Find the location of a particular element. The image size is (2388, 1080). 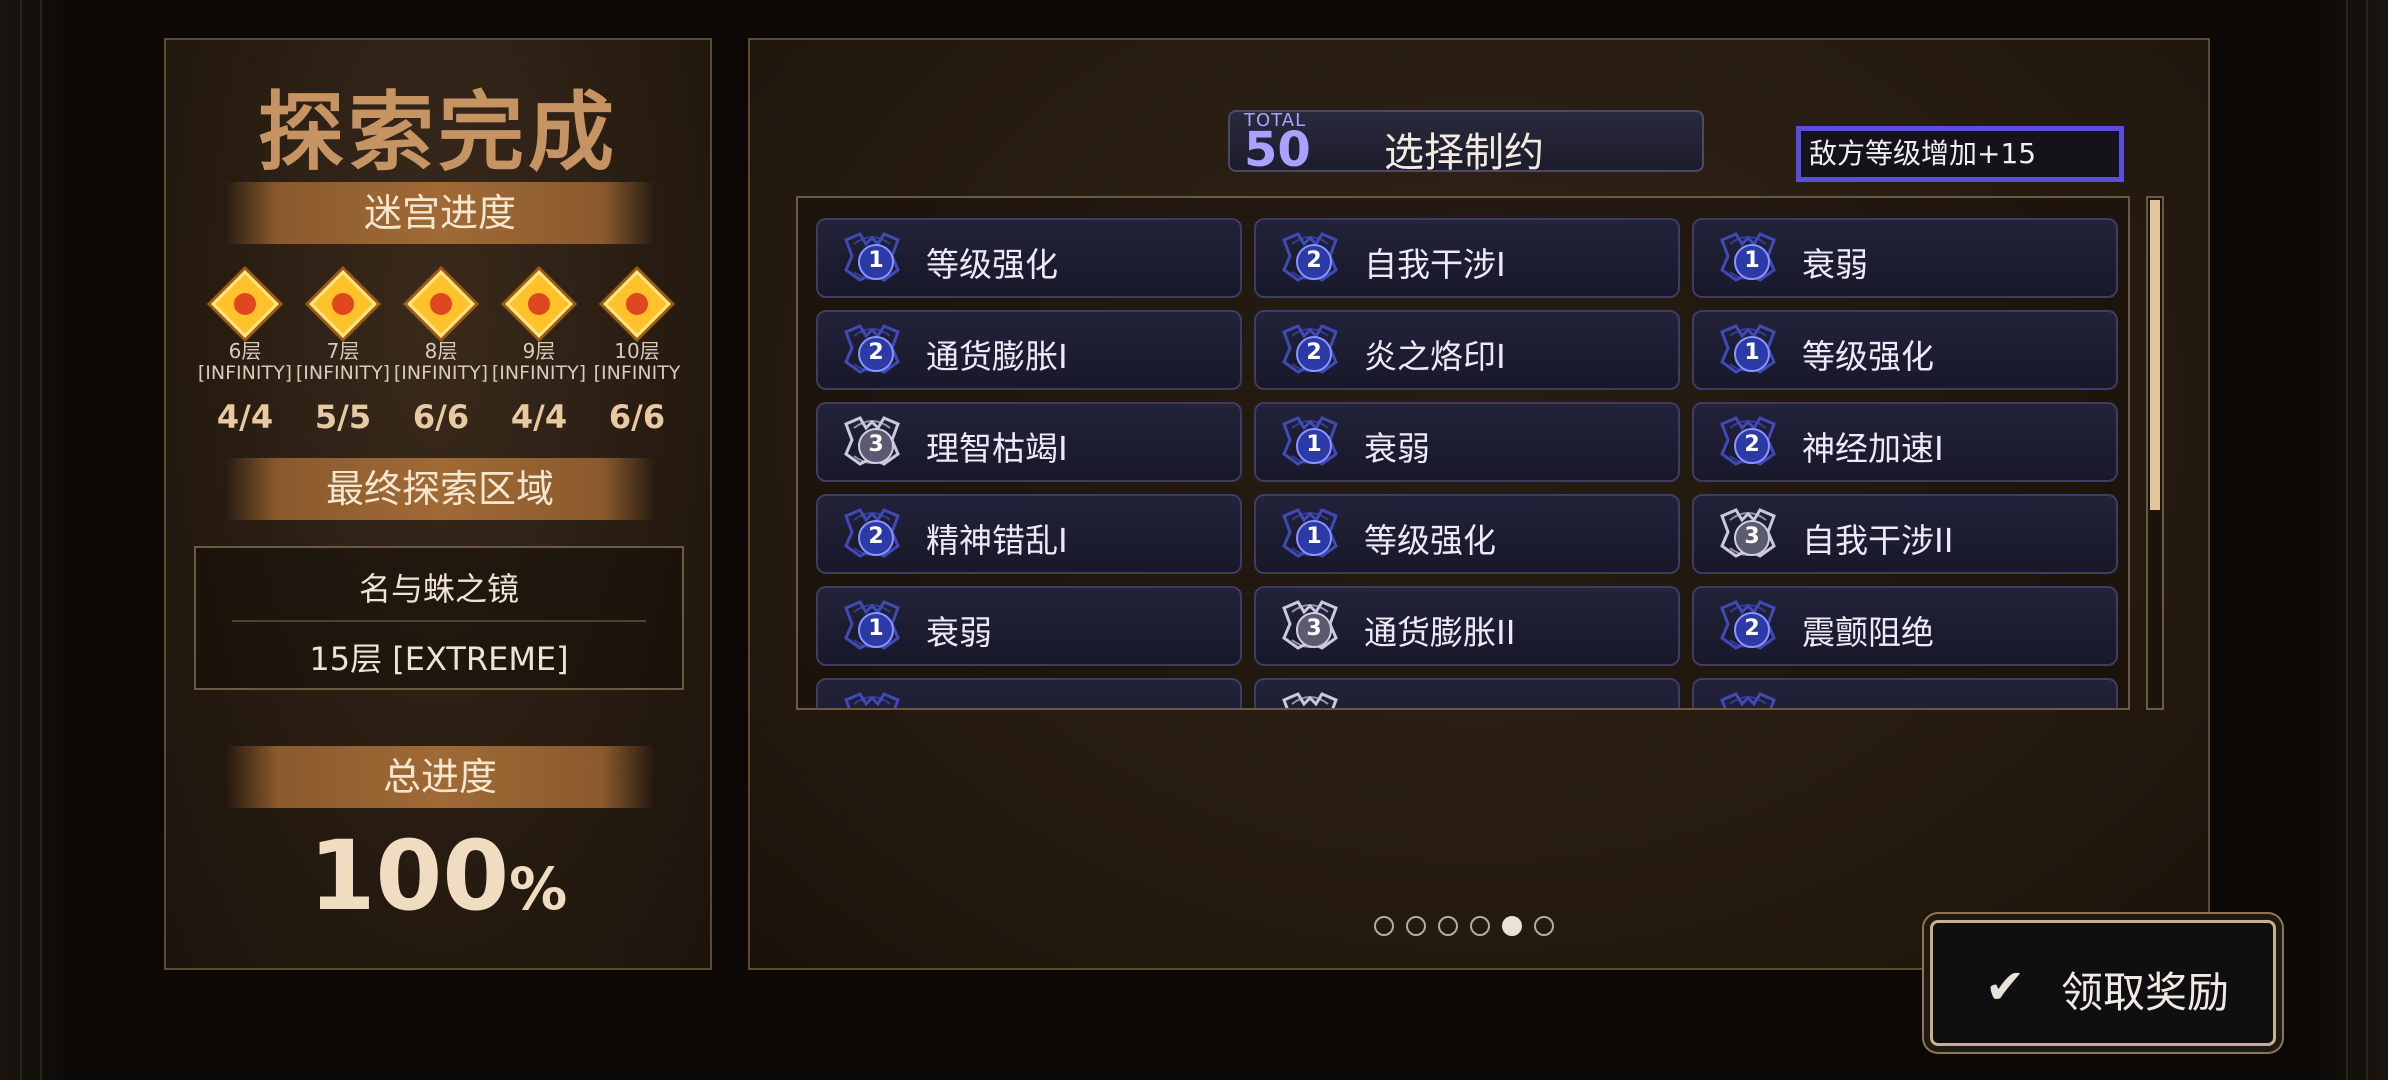

select-restriction-label: 选择制约 is located at coordinates (1464, 153).